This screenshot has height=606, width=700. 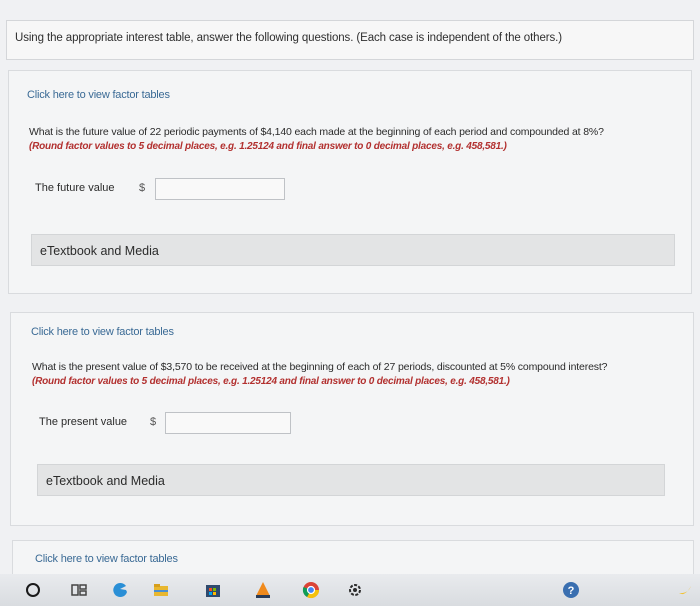 What do you see at coordinates (213, 590) in the screenshot?
I see `store-icon` at bounding box center [213, 590].